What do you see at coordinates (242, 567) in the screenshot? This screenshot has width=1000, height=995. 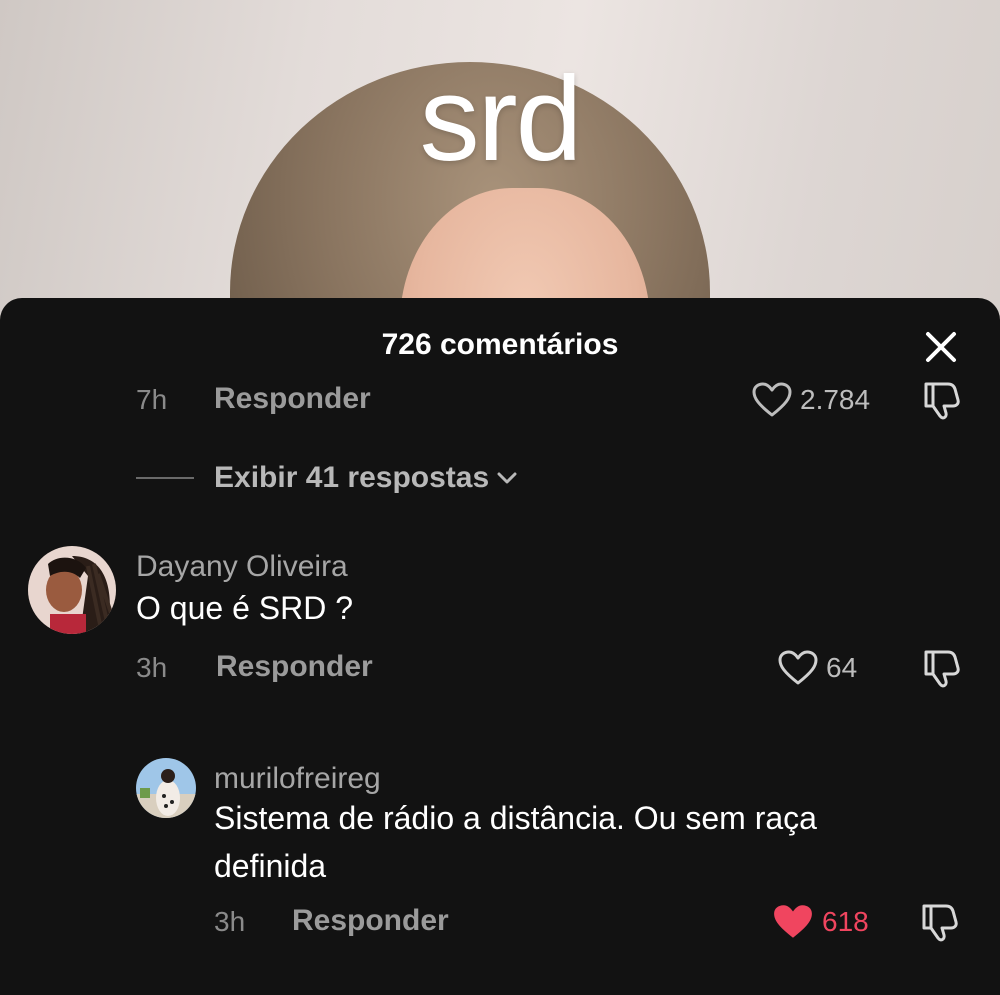 I see `comment-username: Dayany Oliveira` at bounding box center [242, 567].